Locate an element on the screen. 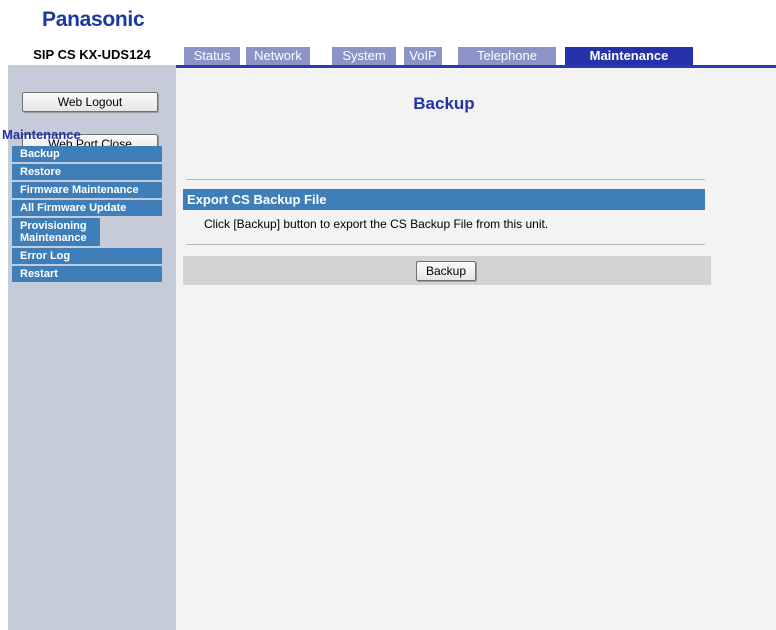 The width and height of the screenshot is (776, 630). tab-voip: VoIP is located at coordinates (423, 56).